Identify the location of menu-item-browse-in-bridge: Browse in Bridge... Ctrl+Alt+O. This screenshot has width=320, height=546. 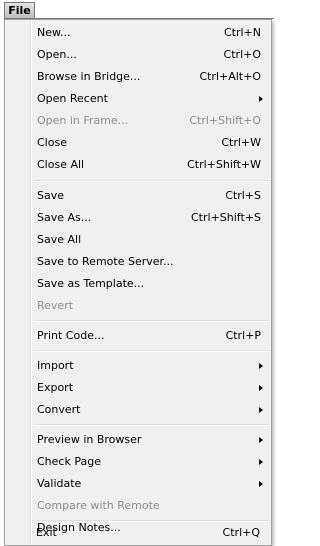
(138, 77).